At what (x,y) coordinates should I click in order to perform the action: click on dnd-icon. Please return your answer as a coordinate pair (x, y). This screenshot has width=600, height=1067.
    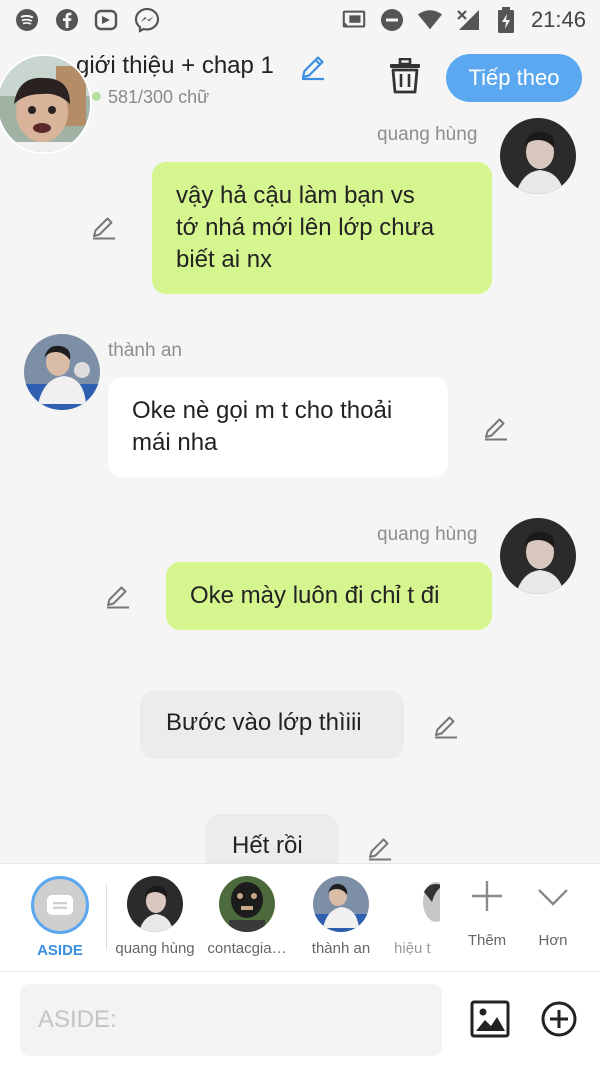
    Looking at the image, I should click on (392, 20).